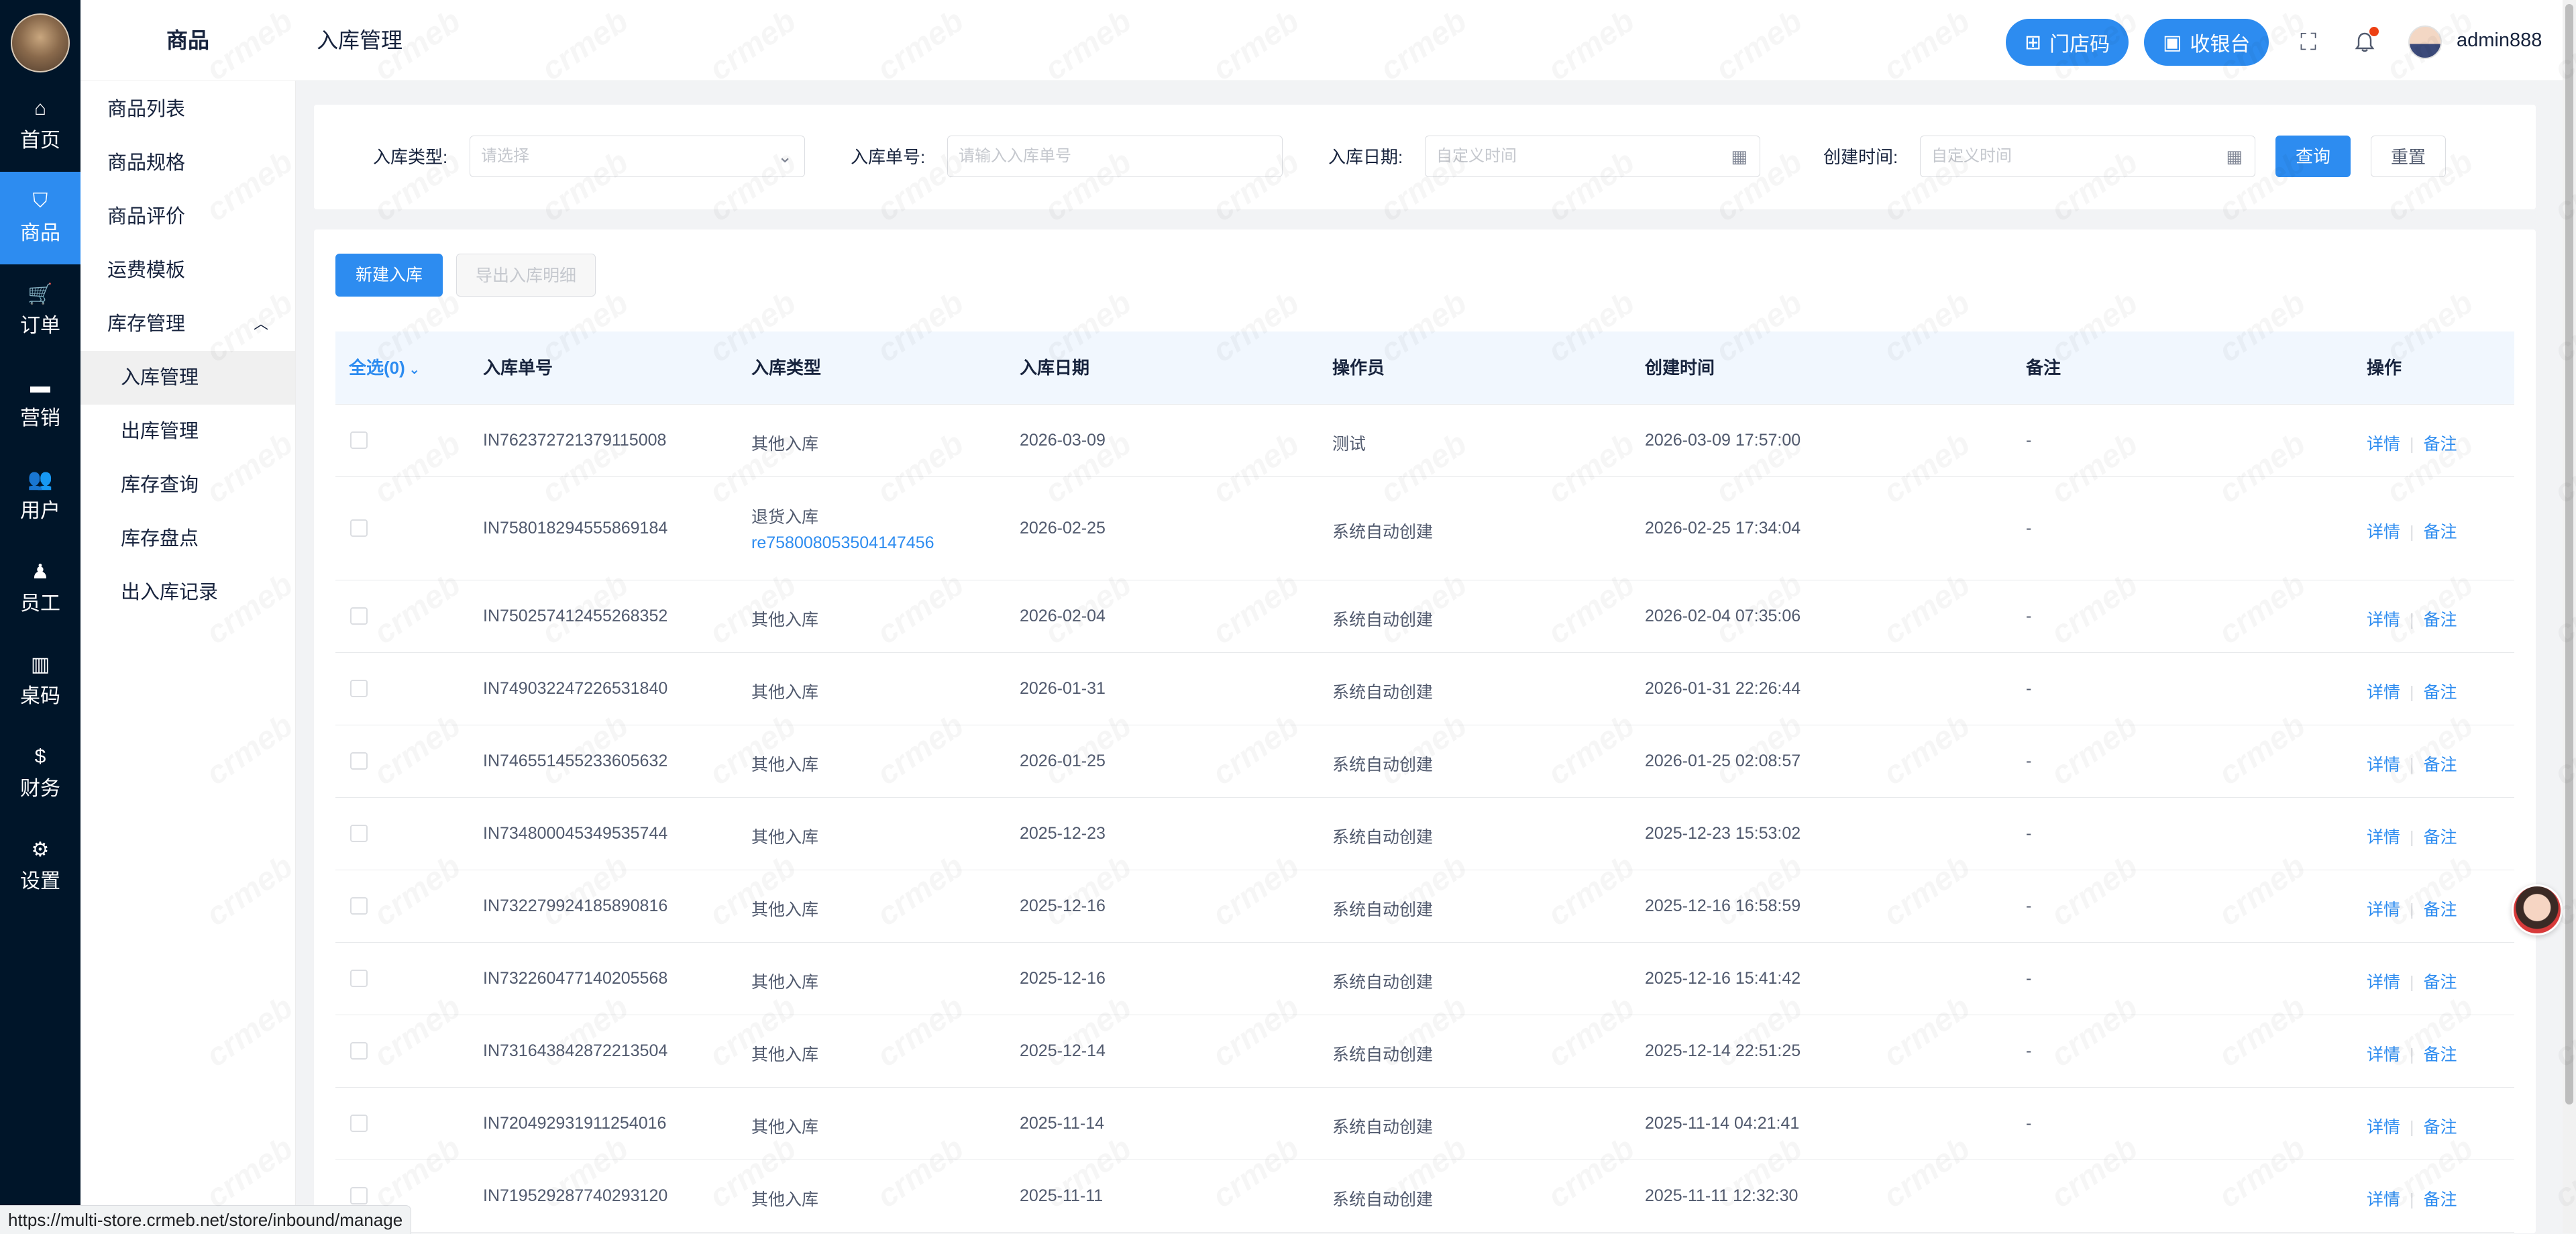  Describe the element at coordinates (1680, 368) in the screenshot. I see `col-header-created: 创建时间` at that location.